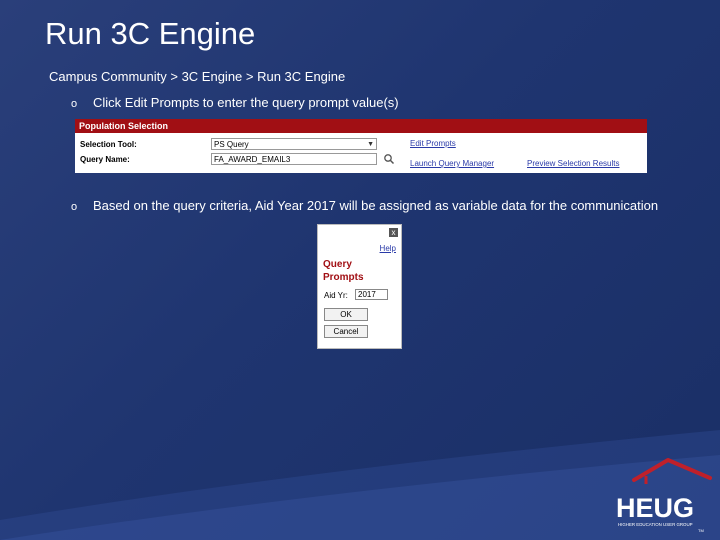 This screenshot has width=720, height=540. I want to click on heug-logo: HEUG HIGHER EDUCATION USER GROUP TM, so click(664, 495).